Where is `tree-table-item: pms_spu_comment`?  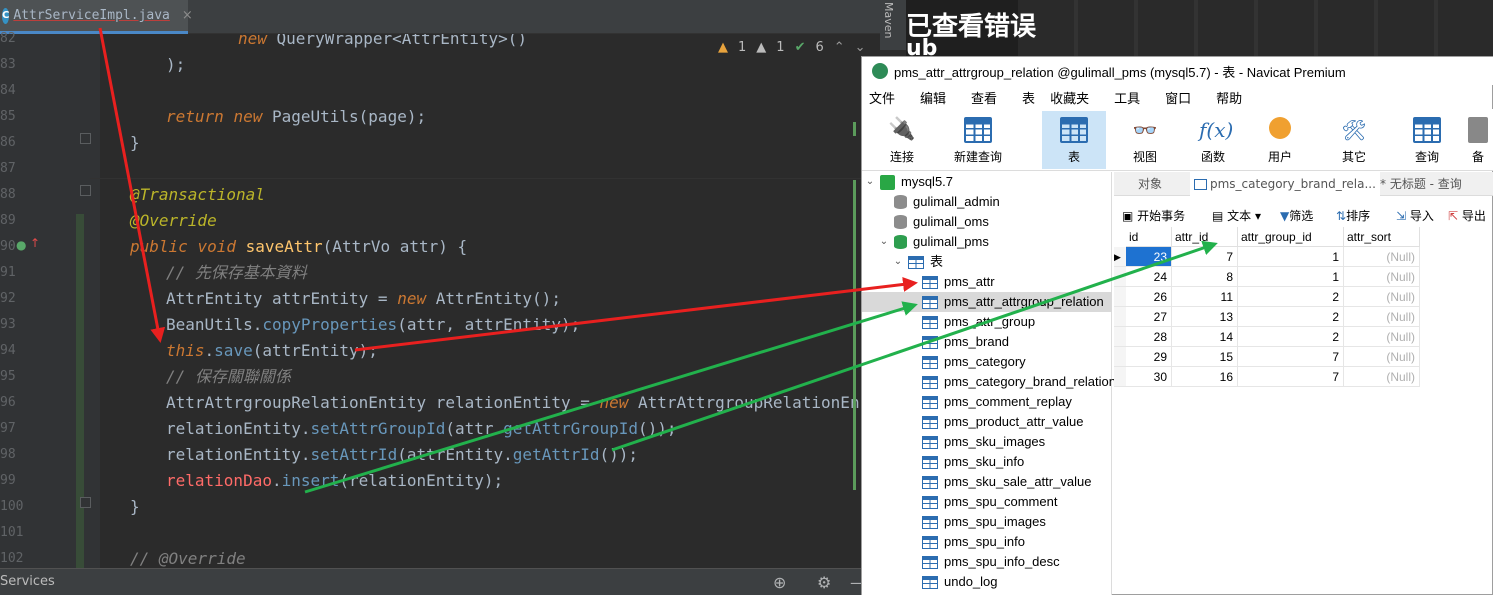
tree-table-item: pms_spu_comment is located at coordinates (989, 502).